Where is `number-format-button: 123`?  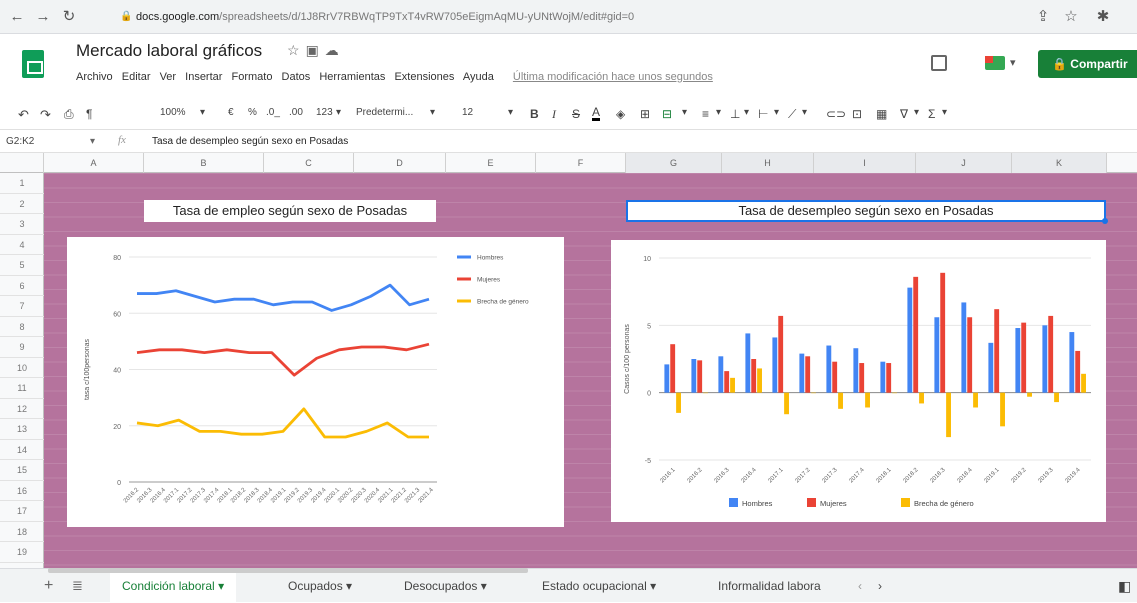 number-format-button: 123 is located at coordinates (324, 112).